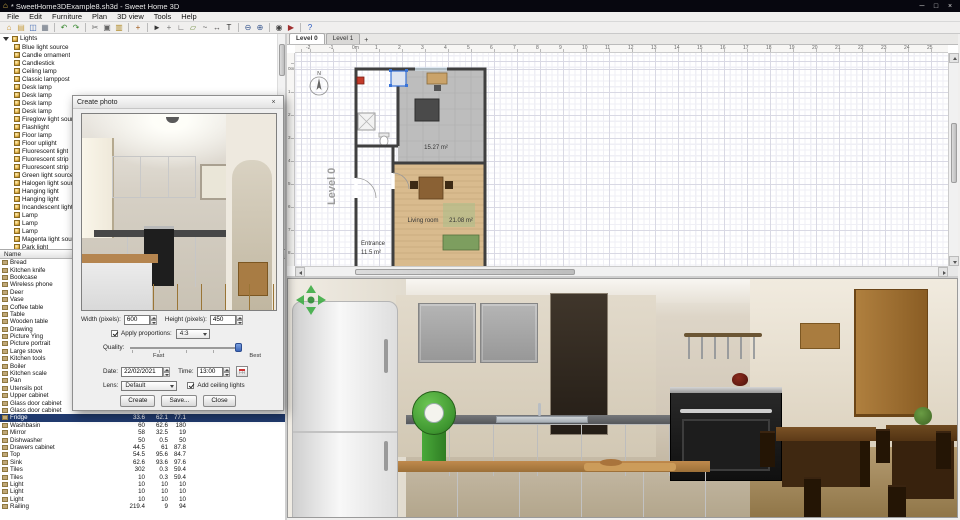 The image size is (960, 520). I want to click on create-rooms-icon: ▱, so click(193, 27).